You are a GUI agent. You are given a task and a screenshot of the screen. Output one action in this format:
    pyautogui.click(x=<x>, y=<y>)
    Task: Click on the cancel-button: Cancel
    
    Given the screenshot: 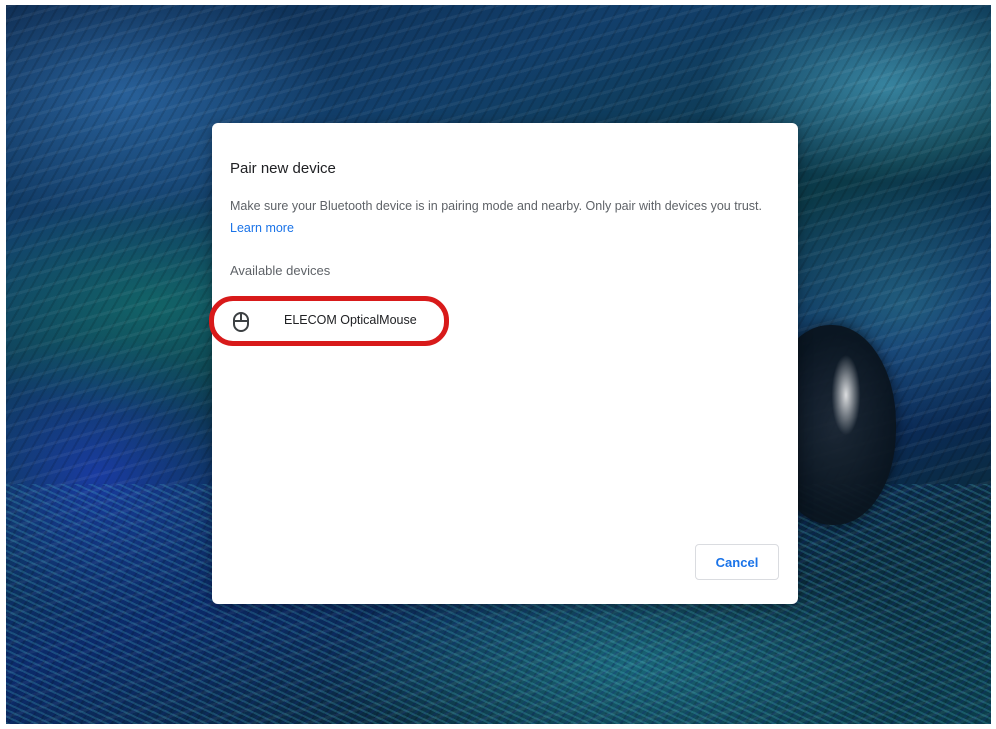 What is the action you would take?
    pyautogui.click(x=737, y=562)
    